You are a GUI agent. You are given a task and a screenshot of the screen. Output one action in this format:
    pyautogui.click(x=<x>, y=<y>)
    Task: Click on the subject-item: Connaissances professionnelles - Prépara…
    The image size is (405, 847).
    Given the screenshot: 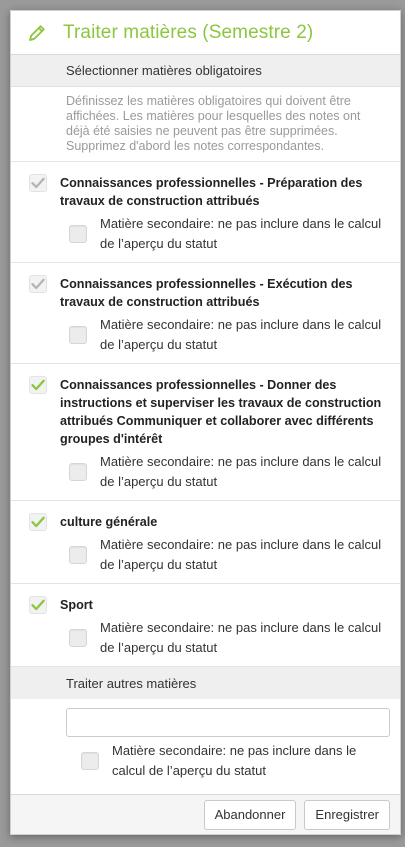 What is the action you would take?
    pyautogui.click(x=205, y=212)
    